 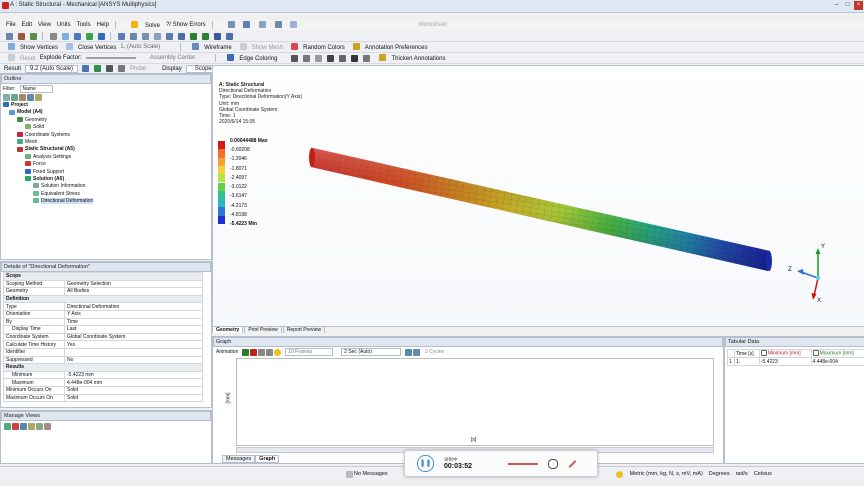 What do you see at coordinates (103, 25) in the screenshot?
I see `menu-help: Help` at bounding box center [103, 25].